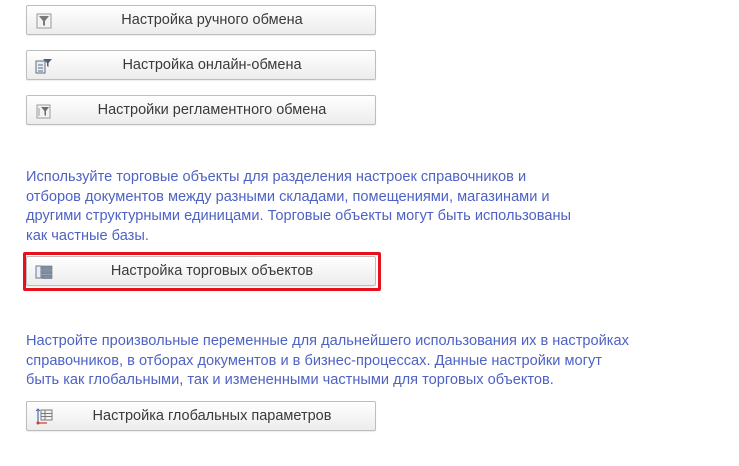  I want to click on global-params-label: Настройка глобальных параметров, so click(212, 416).